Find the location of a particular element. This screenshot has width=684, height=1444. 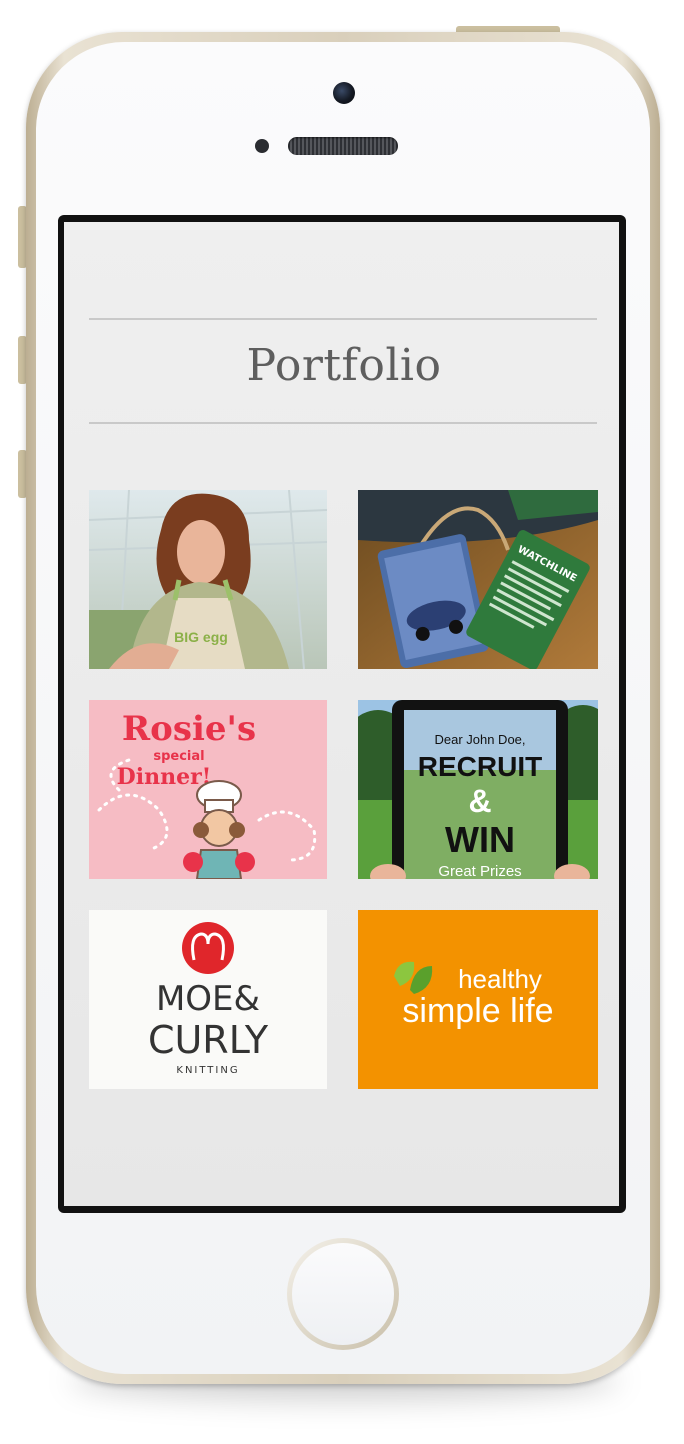

title-divider-bottom is located at coordinates (343, 423).